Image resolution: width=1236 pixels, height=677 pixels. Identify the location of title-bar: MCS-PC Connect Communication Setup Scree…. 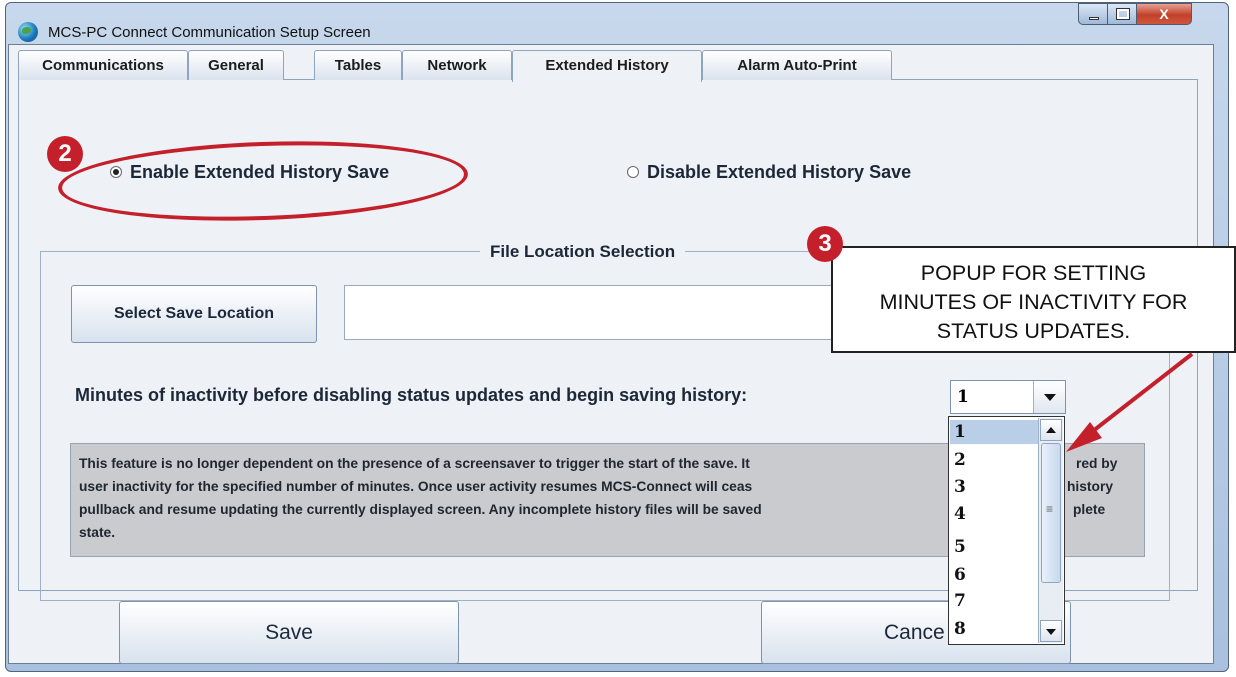
(617, 25).